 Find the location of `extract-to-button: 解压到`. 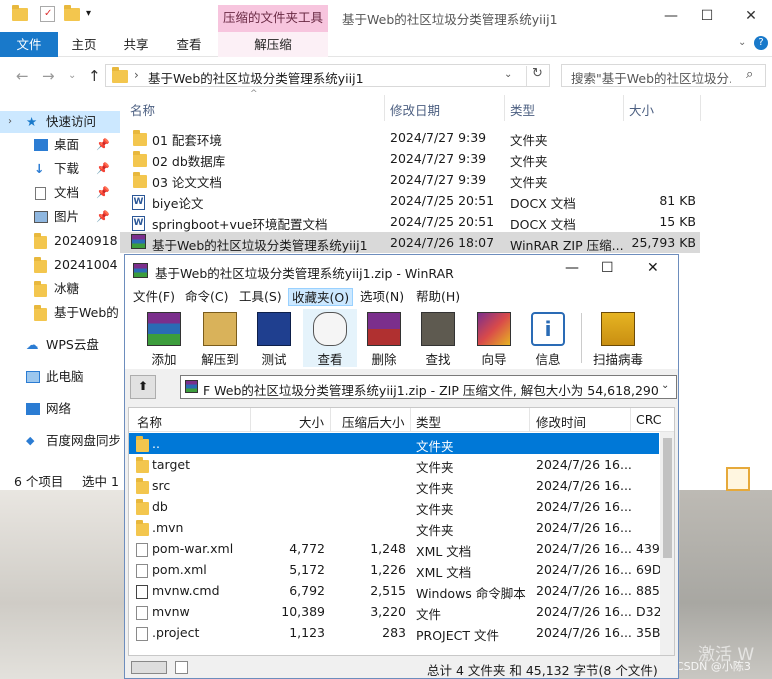

extract-to-button: 解压到 is located at coordinates (220, 338).